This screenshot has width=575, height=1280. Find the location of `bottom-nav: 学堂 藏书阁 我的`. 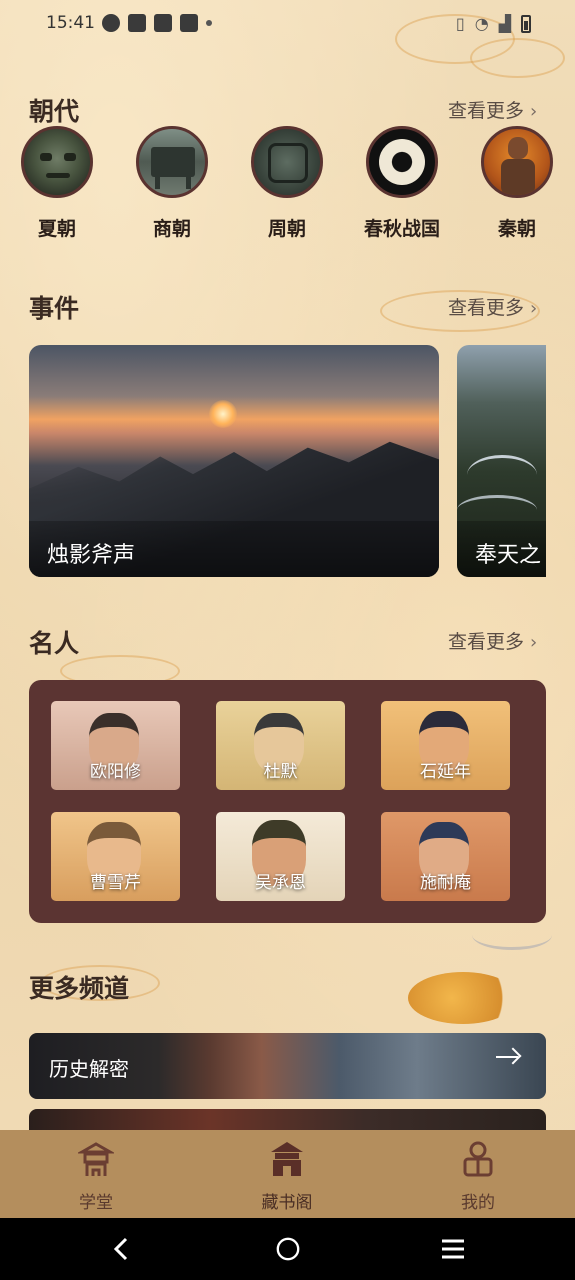

bottom-nav: 学堂 藏书阁 我的 is located at coordinates (287, 1174).